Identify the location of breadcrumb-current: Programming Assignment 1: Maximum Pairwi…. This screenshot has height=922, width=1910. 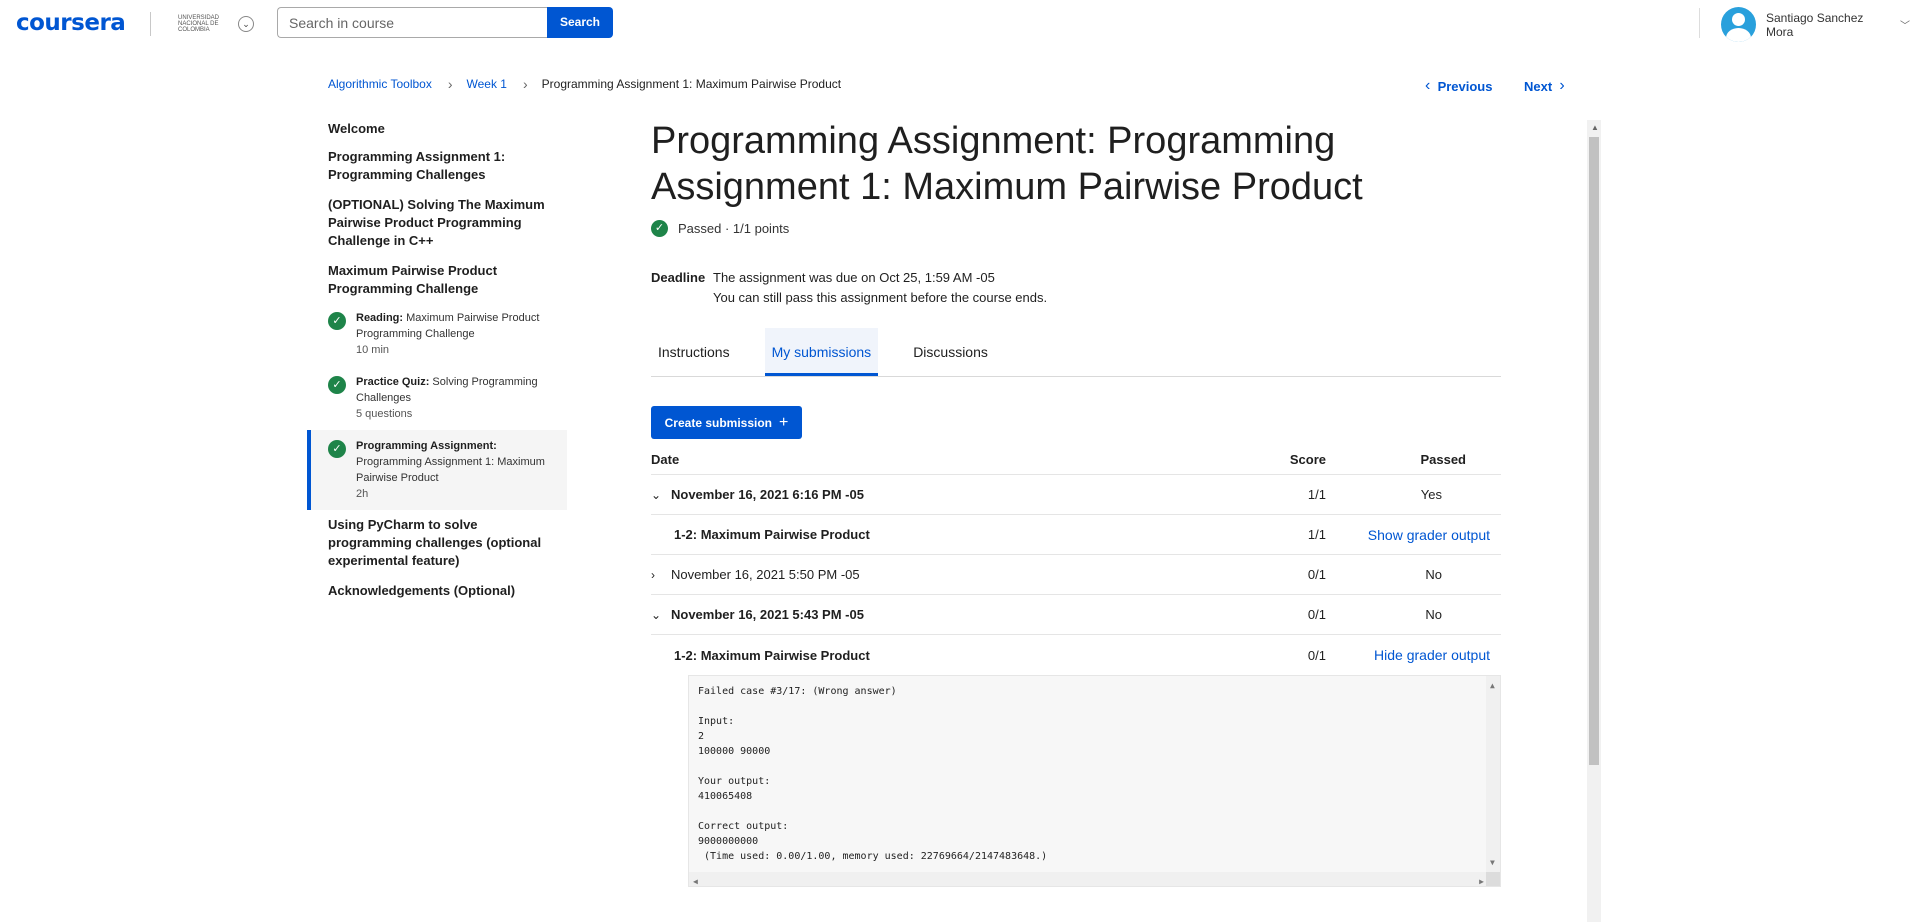
(691, 84).